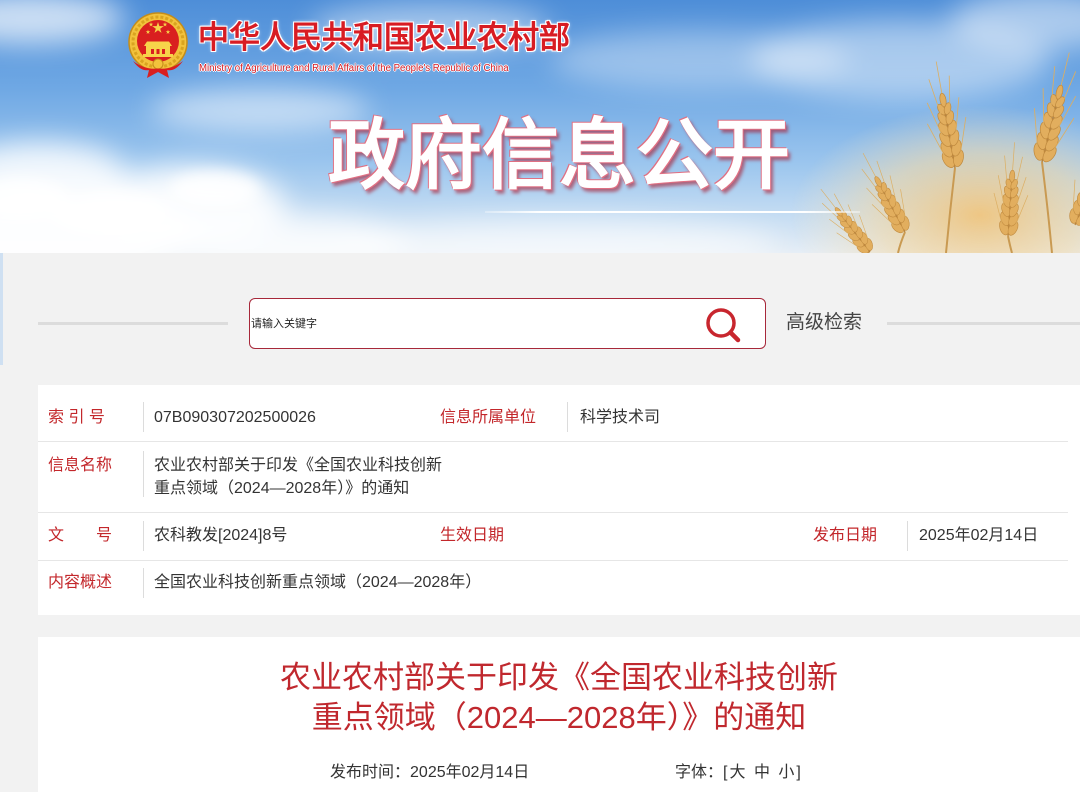 The width and height of the screenshot is (1080, 792). I want to click on font-size-small: 小, so click(786, 772).